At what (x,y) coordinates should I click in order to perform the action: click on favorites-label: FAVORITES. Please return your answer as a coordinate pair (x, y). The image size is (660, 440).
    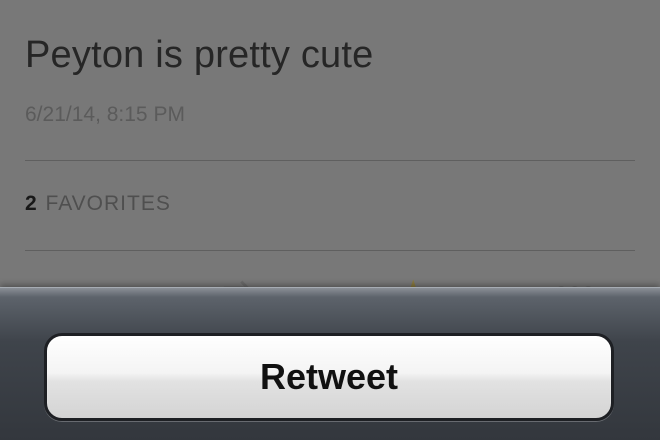
    Looking at the image, I should click on (108, 203).